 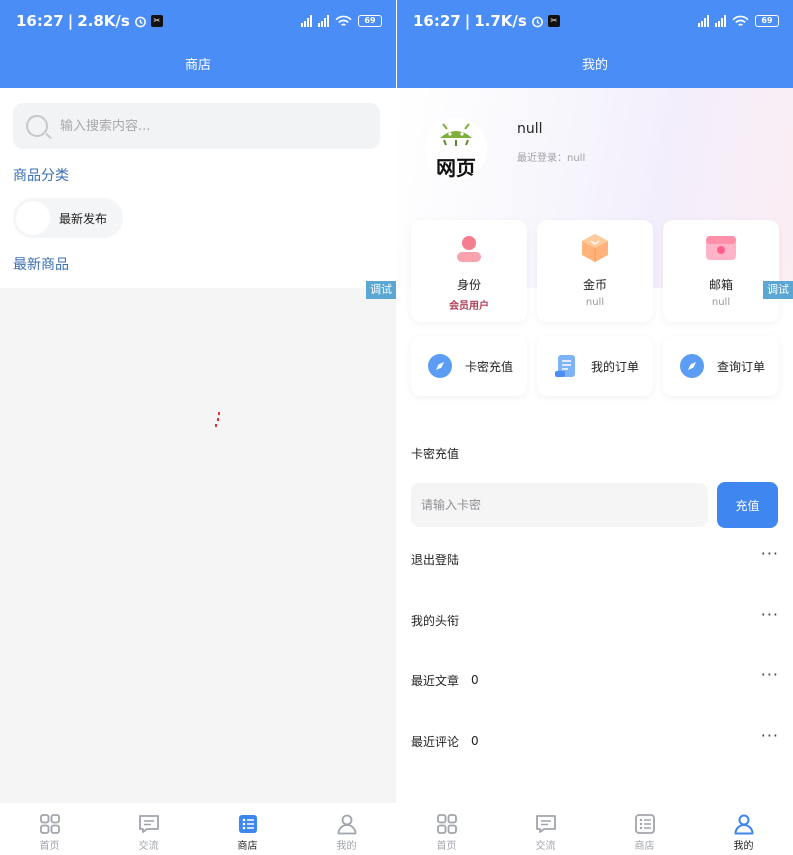 I want to click on network-speed: 1.7K/s, so click(x=500, y=21).